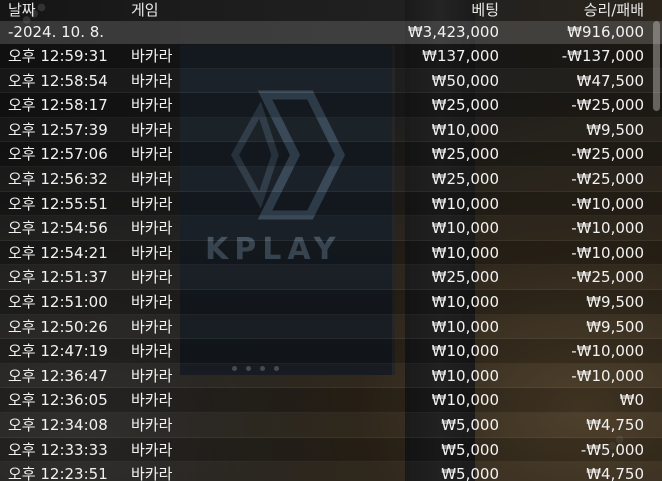 The image size is (662, 481). What do you see at coordinates (331, 471) in the screenshot?
I see `table-row: 오후 12:23:51 바카라 ₩5,000 ₩4,750` at bounding box center [331, 471].